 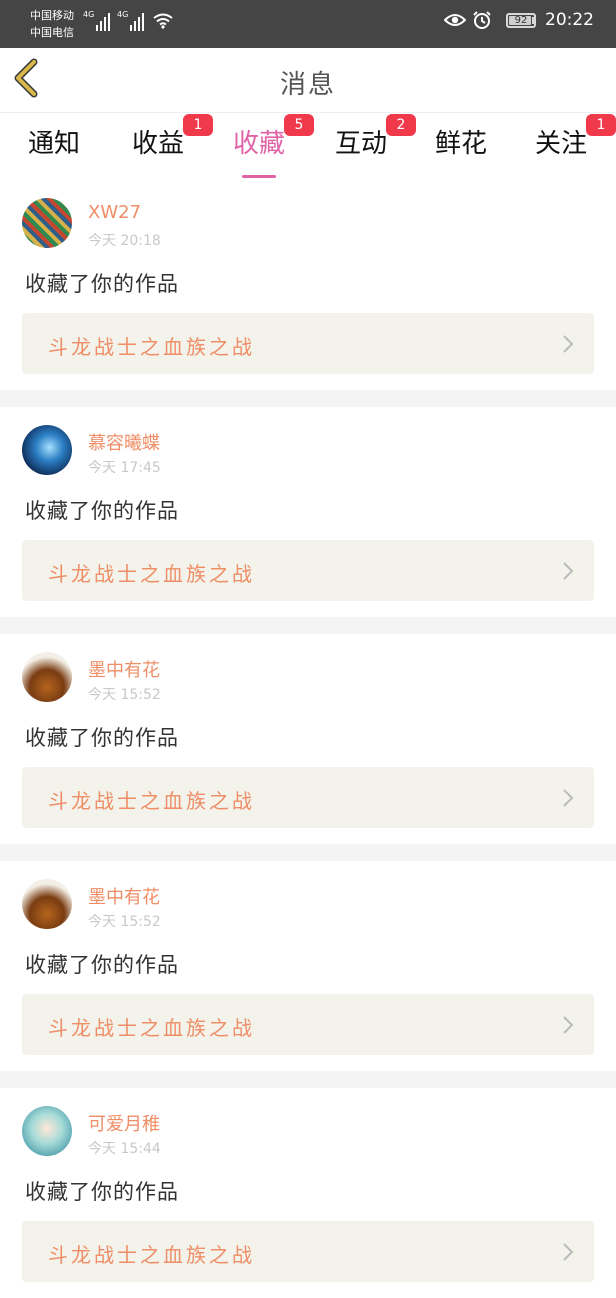 What do you see at coordinates (124, 1149) in the screenshot?
I see `timestamp: 今天 15:44` at bounding box center [124, 1149].